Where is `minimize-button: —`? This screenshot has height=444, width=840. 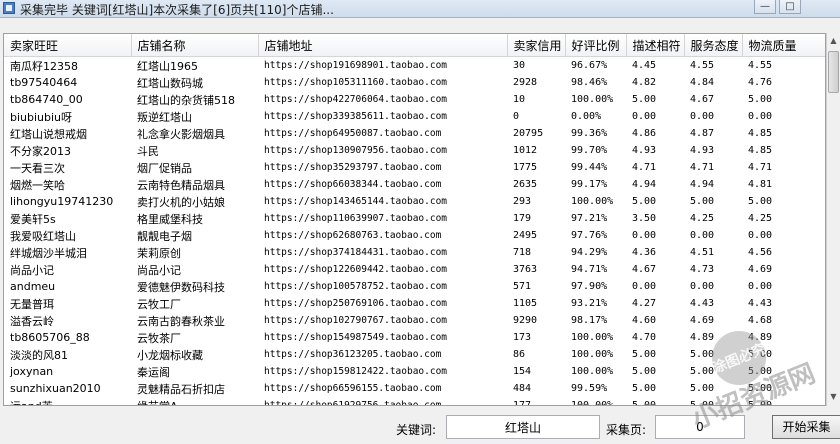
minimize-button: — is located at coordinates (765, 7).